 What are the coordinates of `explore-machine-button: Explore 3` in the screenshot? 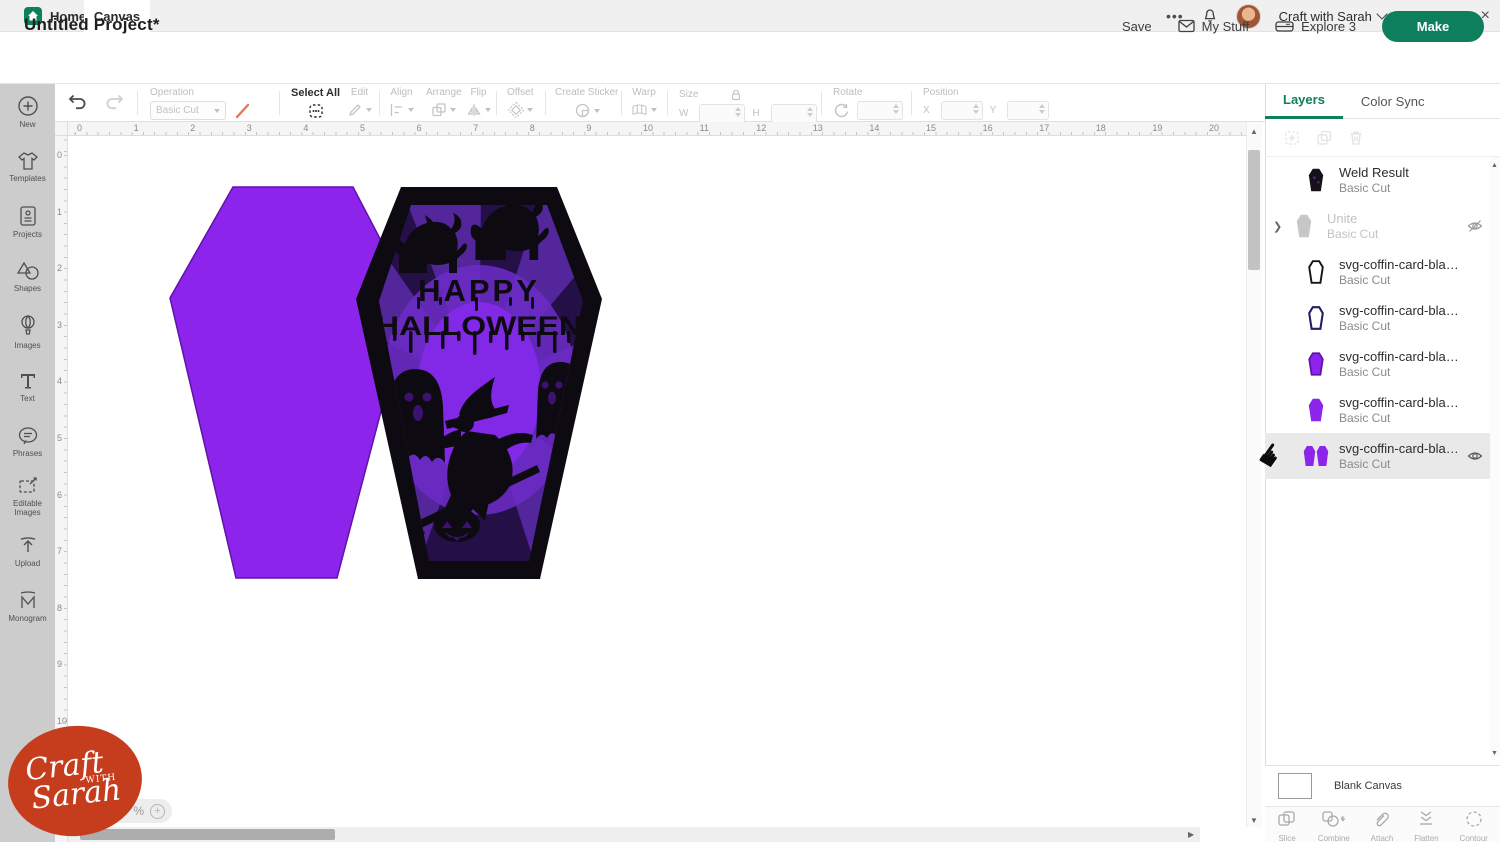 It's located at (1315, 26).